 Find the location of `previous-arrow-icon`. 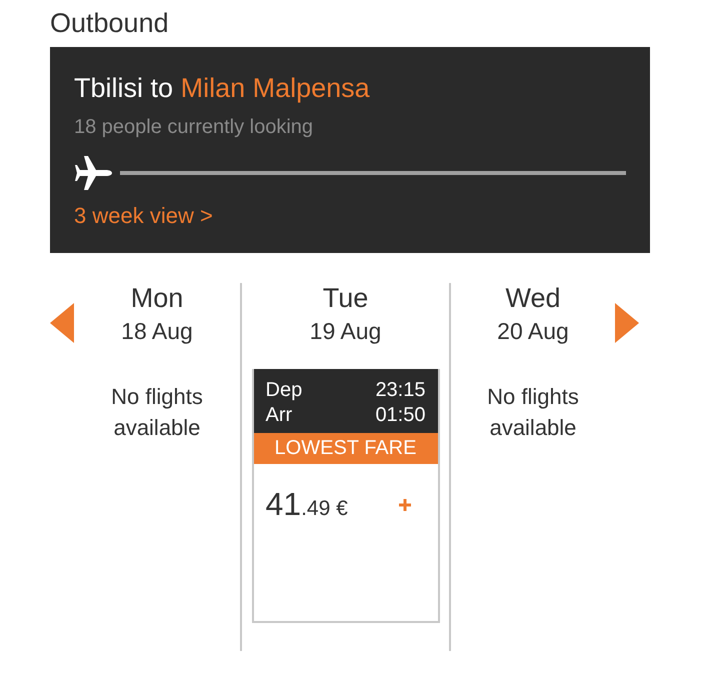

previous-arrow-icon is located at coordinates (62, 323).